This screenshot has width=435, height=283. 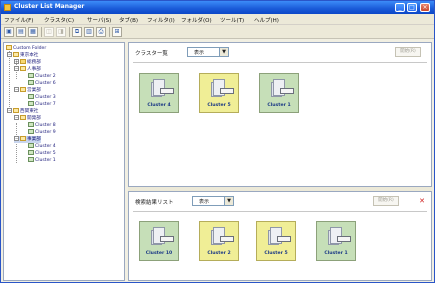 What do you see at coordinates (425, 7) in the screenshot?
I see `close-button: ×` at bounding box center [425, 7].